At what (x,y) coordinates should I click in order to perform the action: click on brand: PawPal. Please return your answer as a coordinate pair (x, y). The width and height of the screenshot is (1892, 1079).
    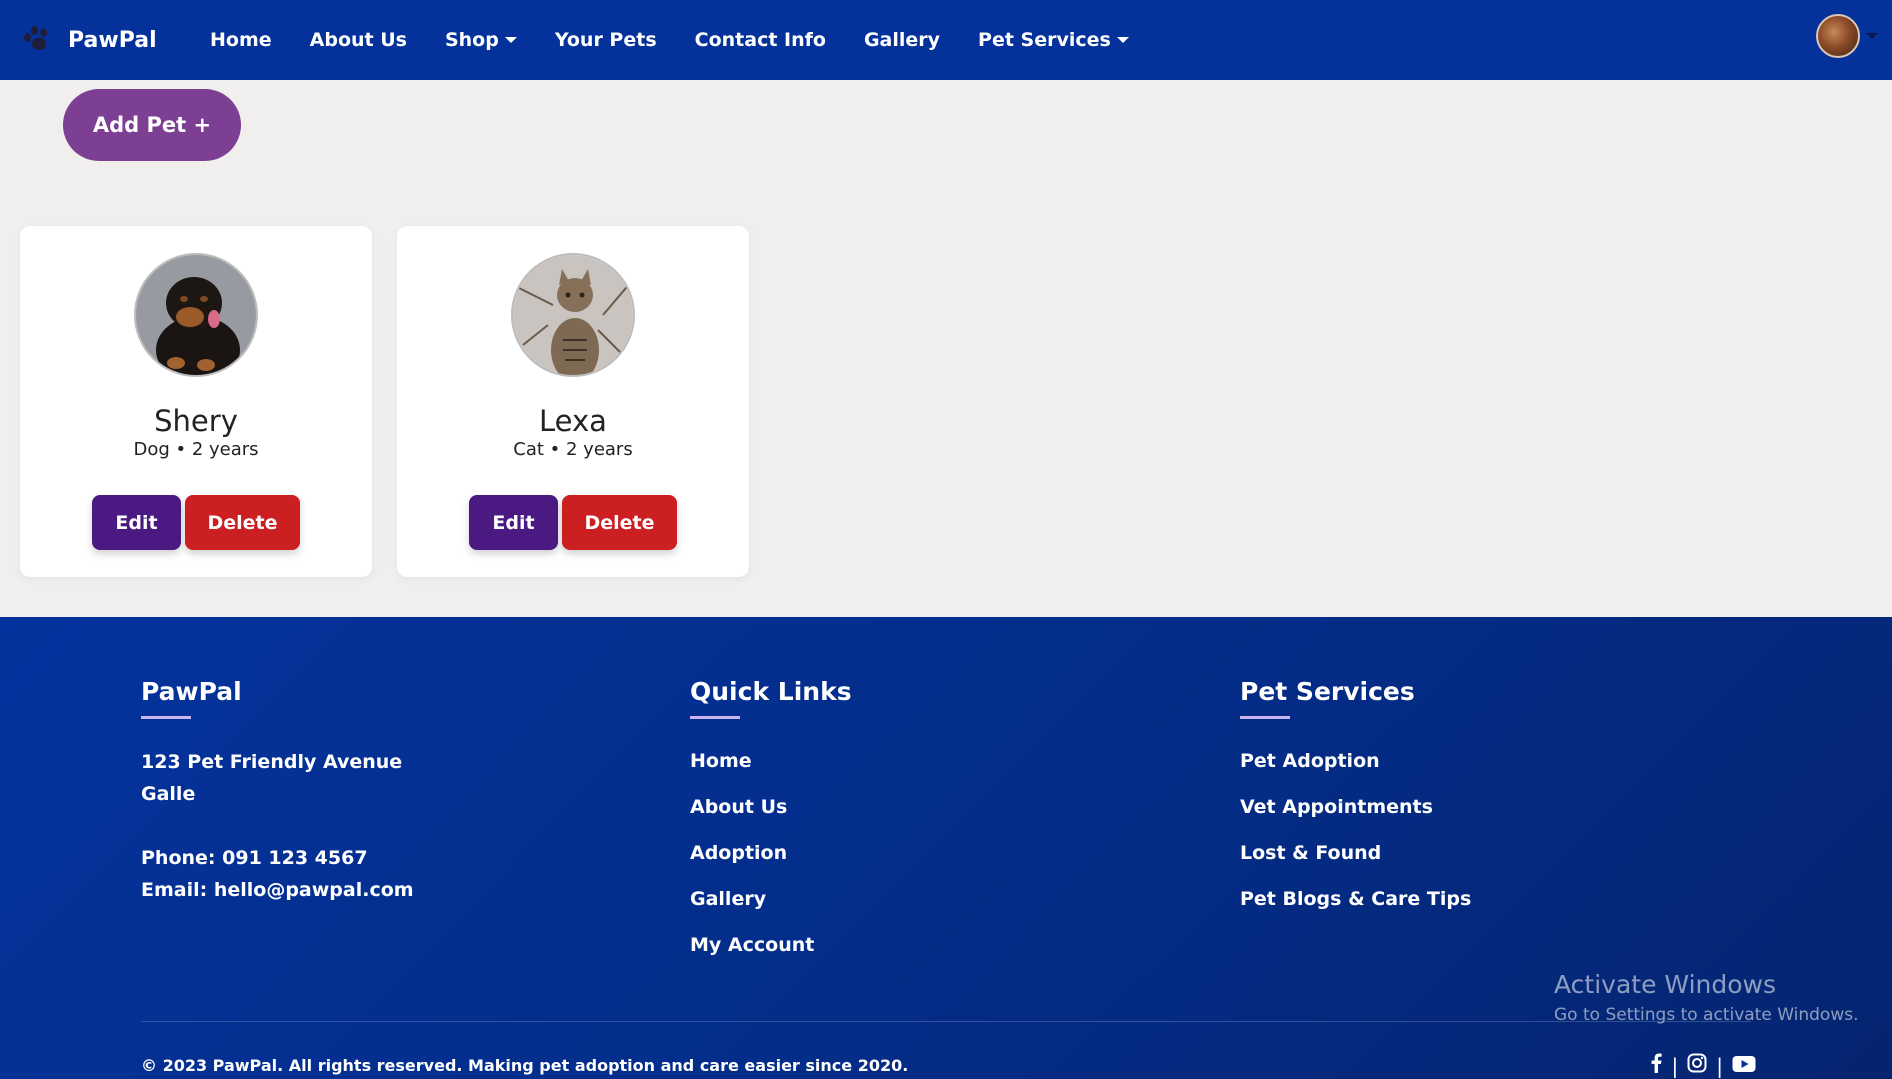
    Looking at the image, I should click on (115, 40).